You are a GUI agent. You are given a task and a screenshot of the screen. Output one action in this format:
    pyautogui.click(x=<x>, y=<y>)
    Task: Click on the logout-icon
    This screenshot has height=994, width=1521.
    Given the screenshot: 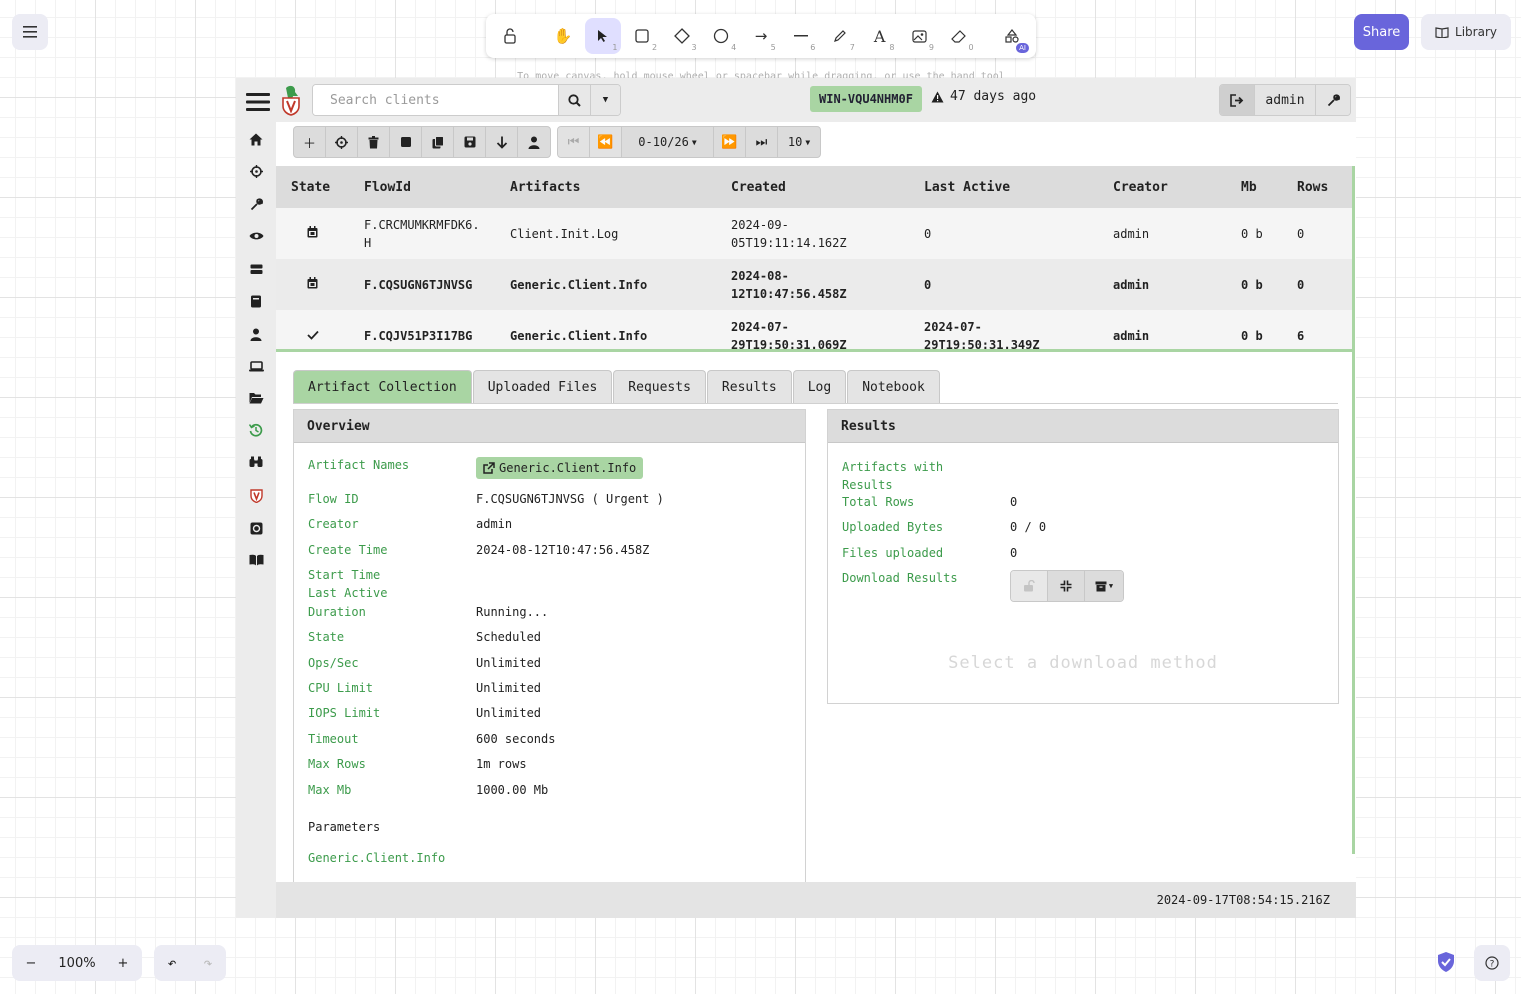 What is the action you would take?
    pyautogui.click(x=1237, y=100)
    